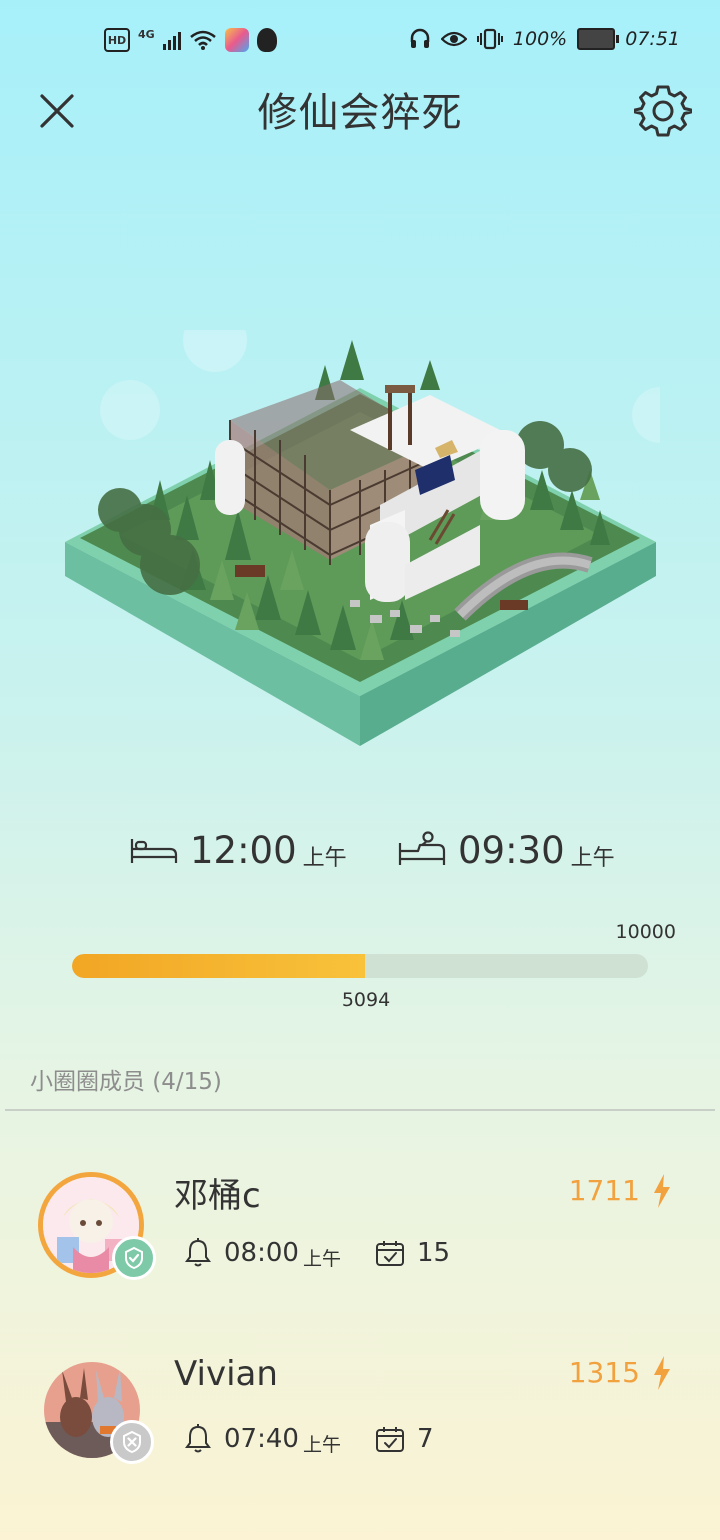  Describe the element at coordinates (366, 1000) in the screenshot. I see `progress-value: 5094` at that location.